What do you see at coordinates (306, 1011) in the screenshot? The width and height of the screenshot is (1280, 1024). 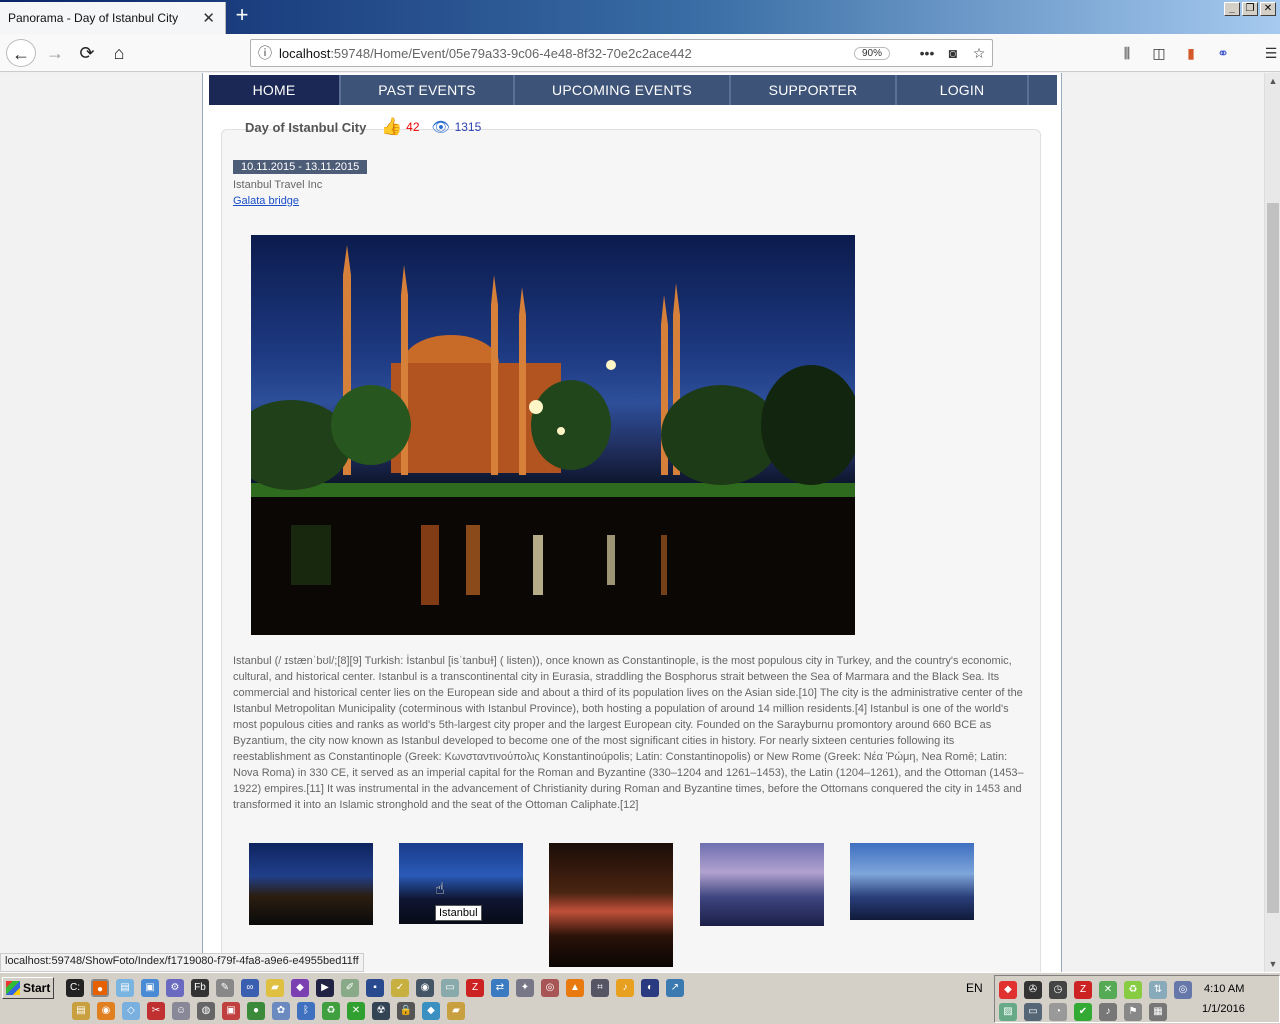 I see `bluetooth-icon: ᛒ` at bounding box center [306, 1011].